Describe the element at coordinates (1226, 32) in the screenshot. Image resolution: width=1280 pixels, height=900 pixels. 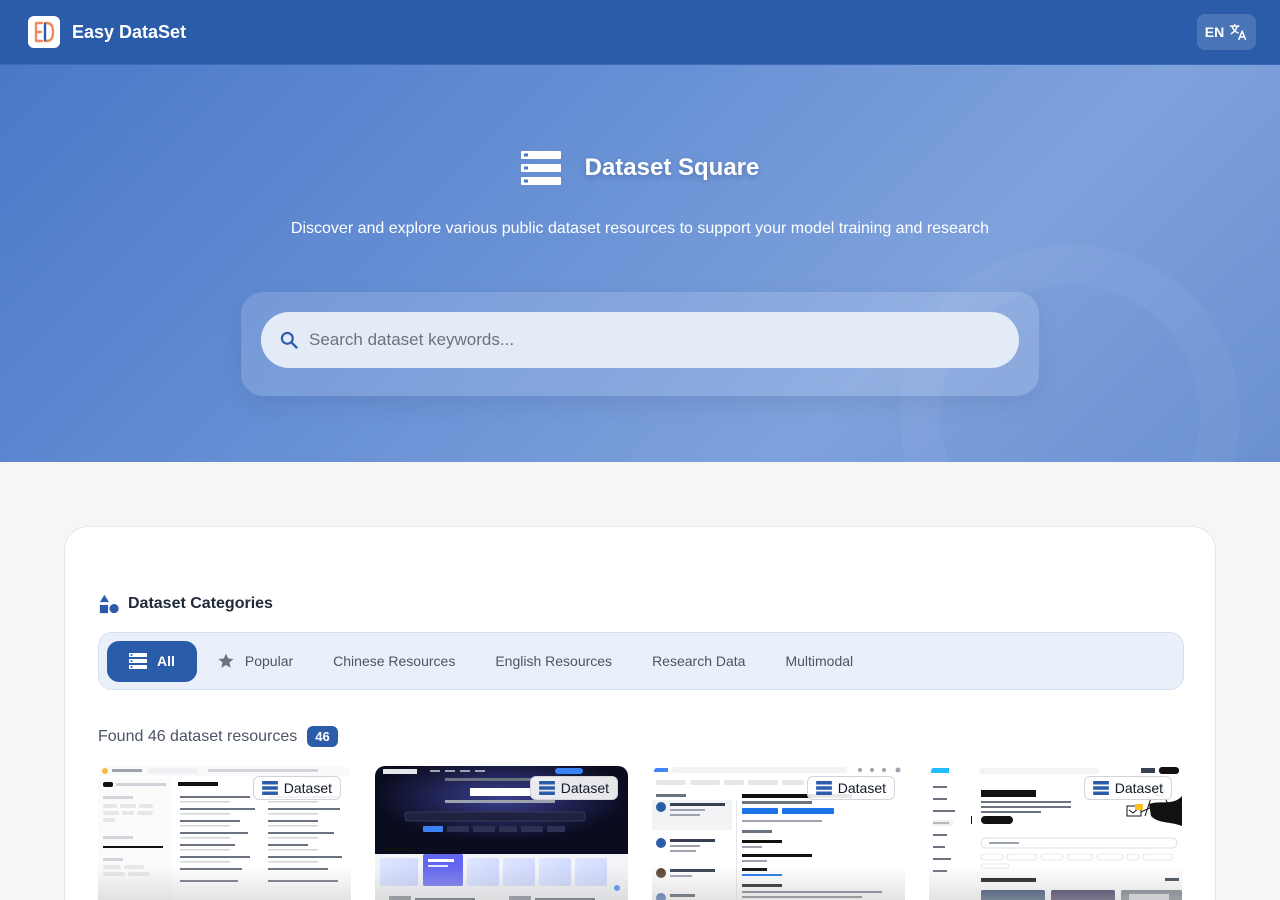
I see `language-switch-button: EN` at that location.